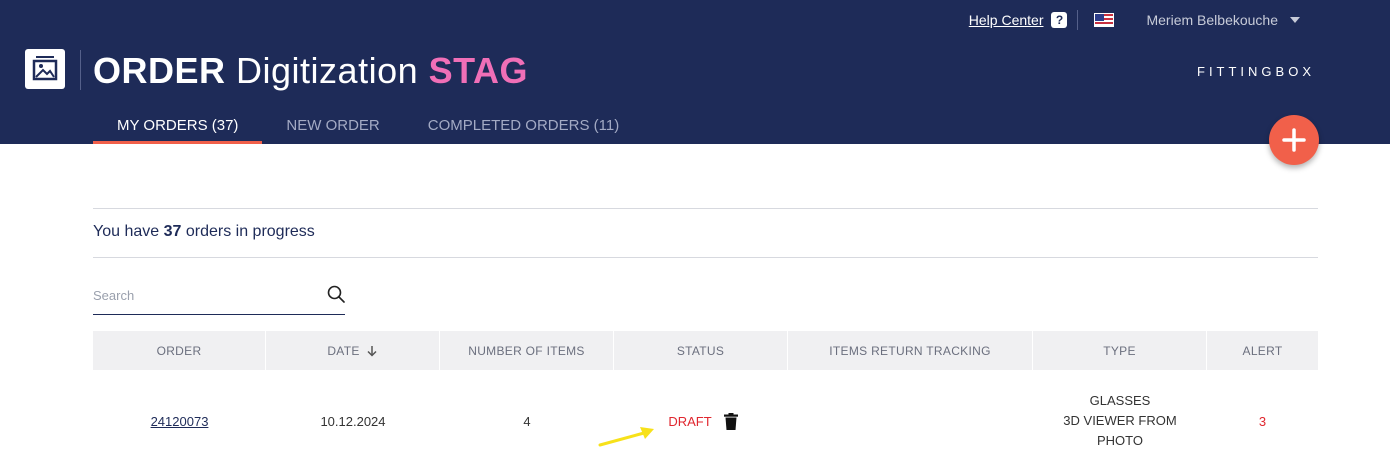  What do you see at coordinates (327, 70) in the screenshot?
I see `title-digitization: Digitization` at bounding box center [327, 70].